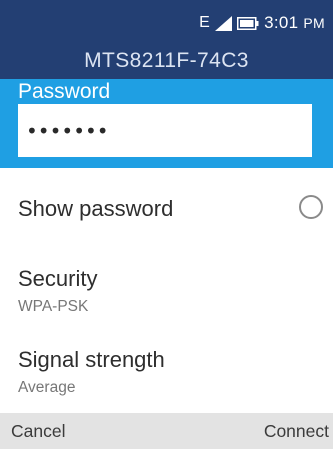 Image resolution: width=333 pixels, height=449 pixels. What do you see at coordinates (166, 60) in the screenshot?
I see `network-name-title: MTS8211F-74C3` at bounding box center [166, 60].